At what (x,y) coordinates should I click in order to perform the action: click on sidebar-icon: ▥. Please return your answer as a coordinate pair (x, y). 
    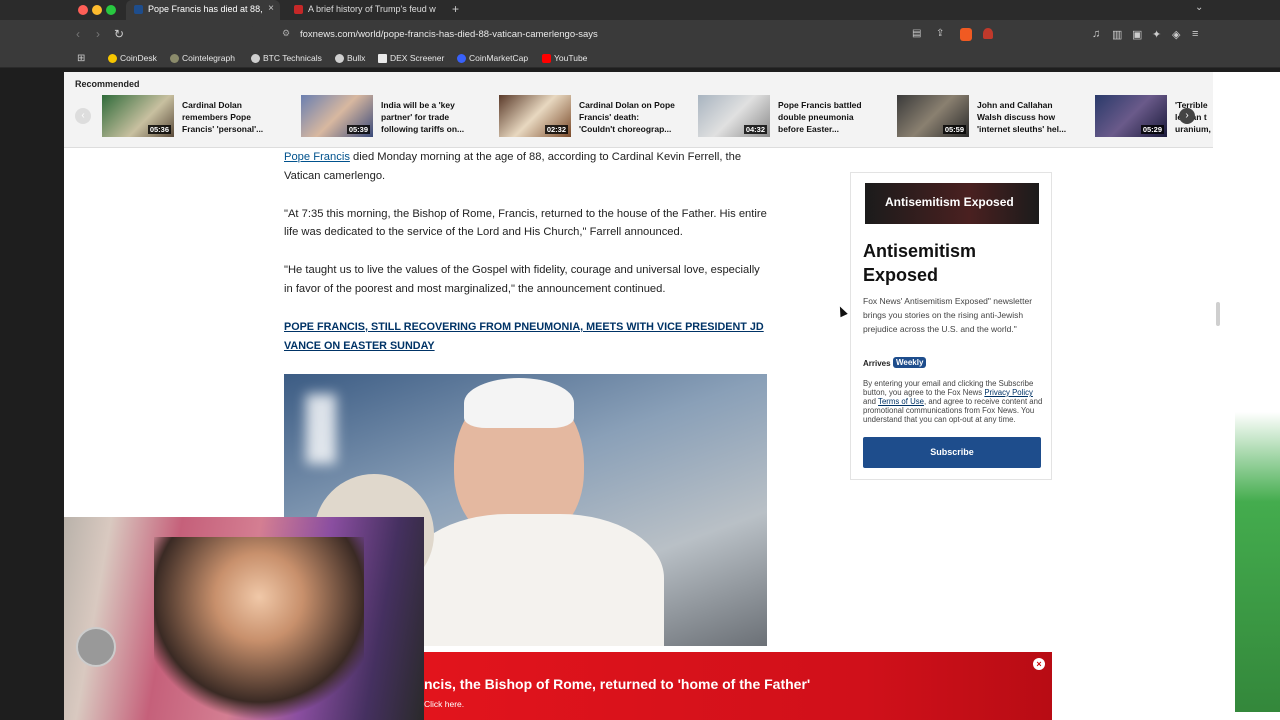
    Looking at the image, I should click on (1117, 34).